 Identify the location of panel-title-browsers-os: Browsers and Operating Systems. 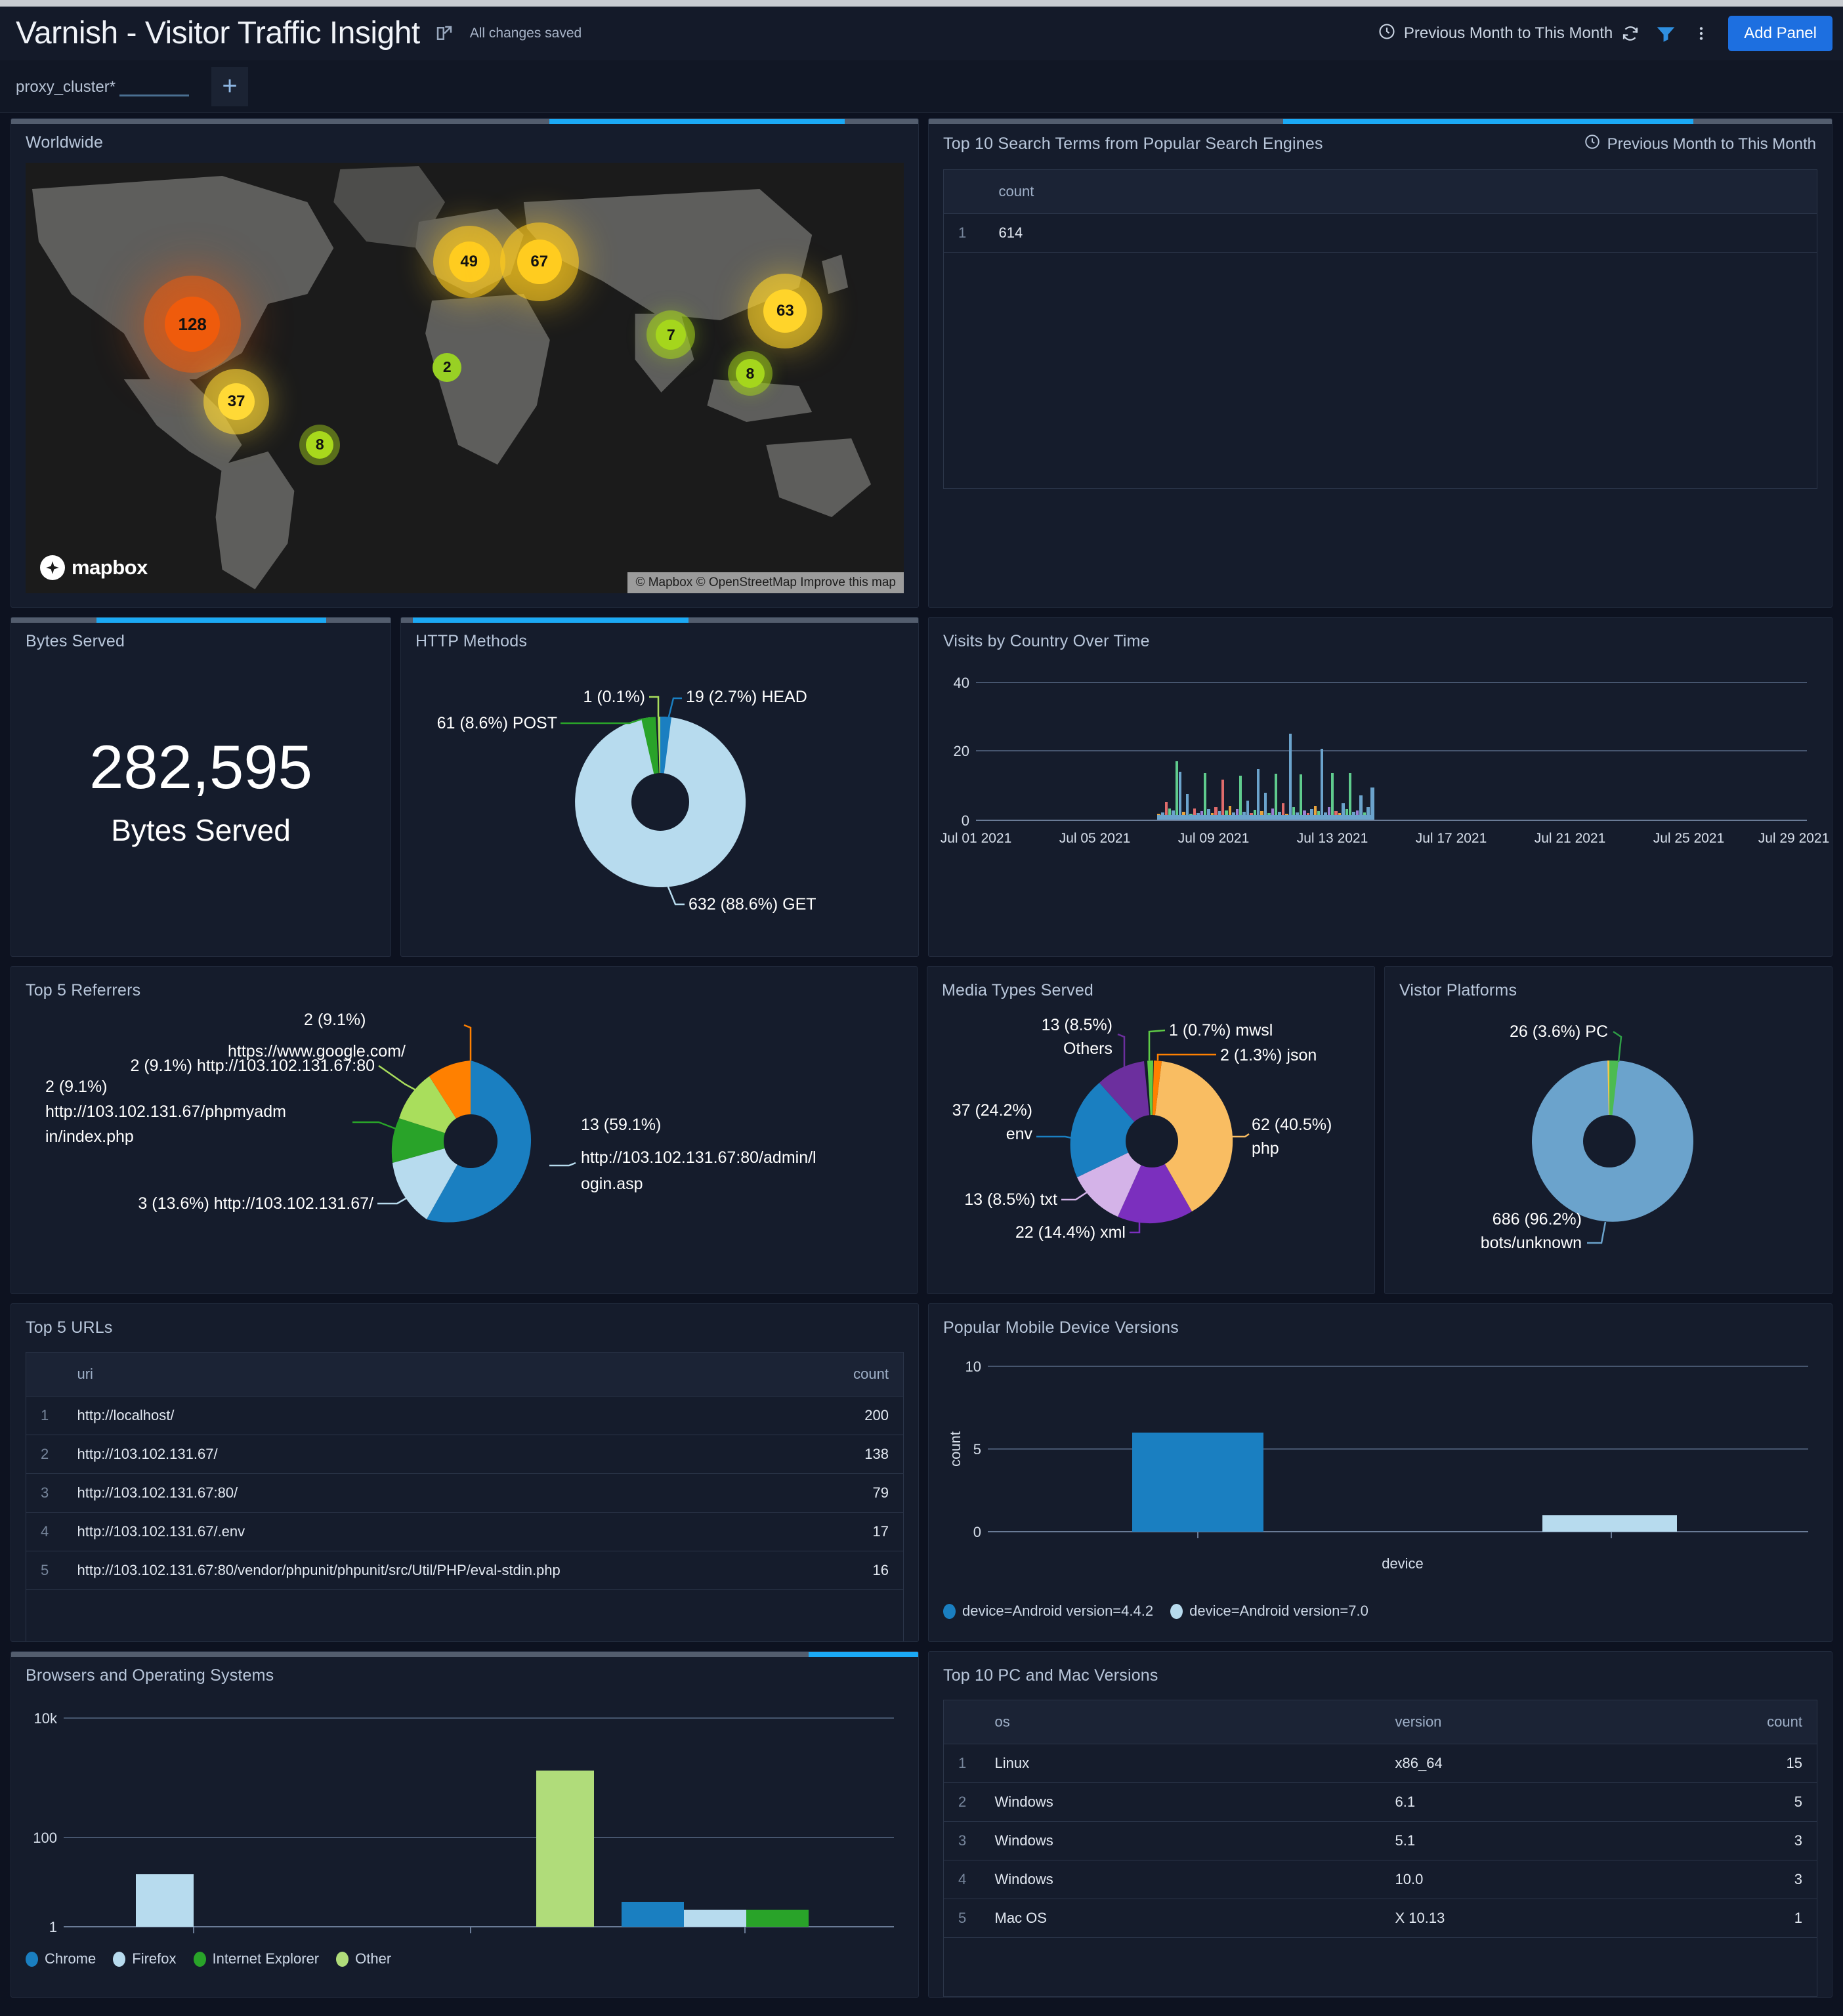
(150, 1675).